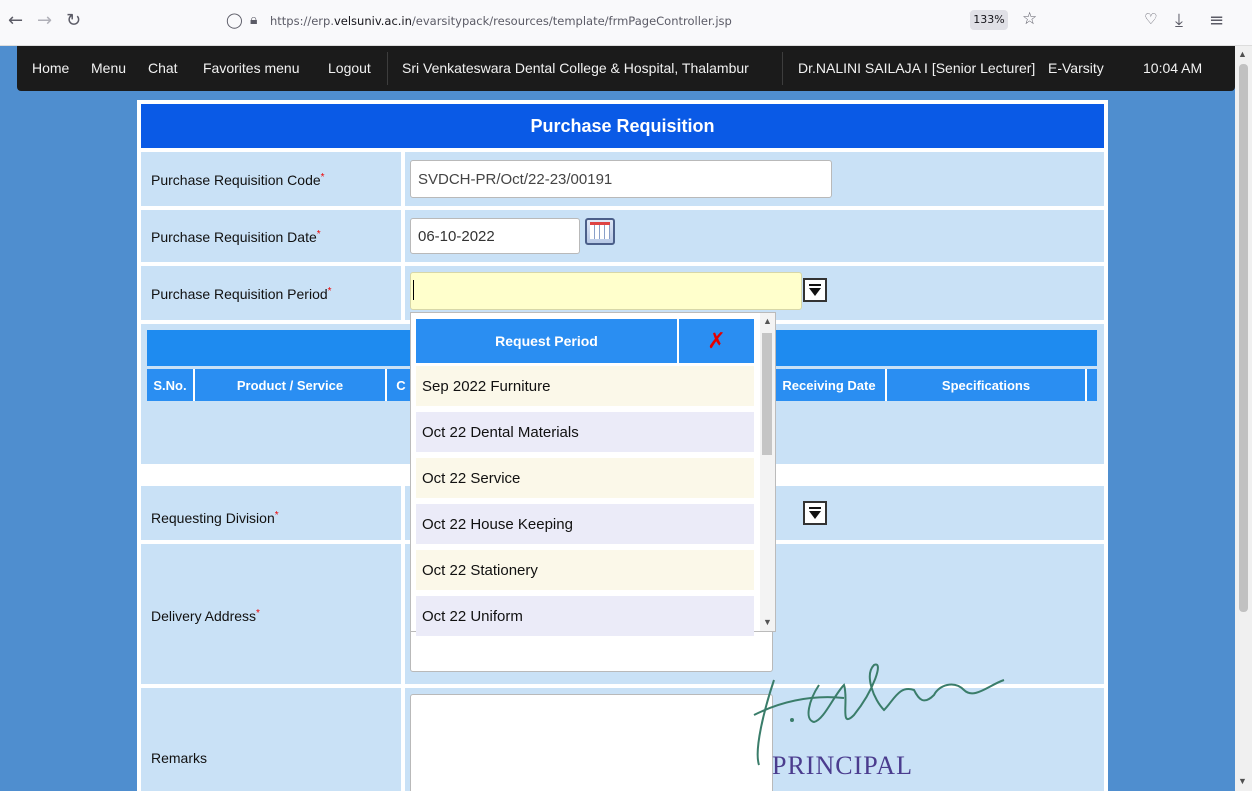  Describe the element at coordinates (600, 231) in the screenshot. I see `calendar-icon` at that location.